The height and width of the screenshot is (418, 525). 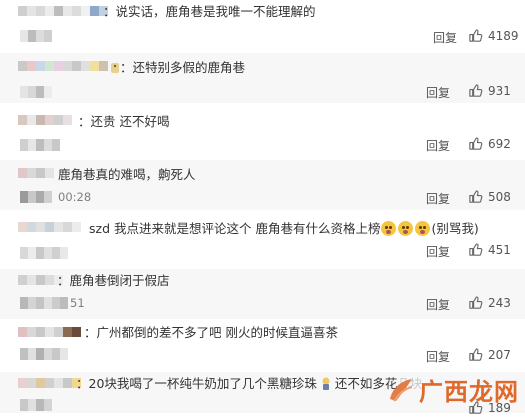 I want to click on comment-text: ：说实话，鹿角巷是我唯一不能理解的, so click(x=209, y=11).